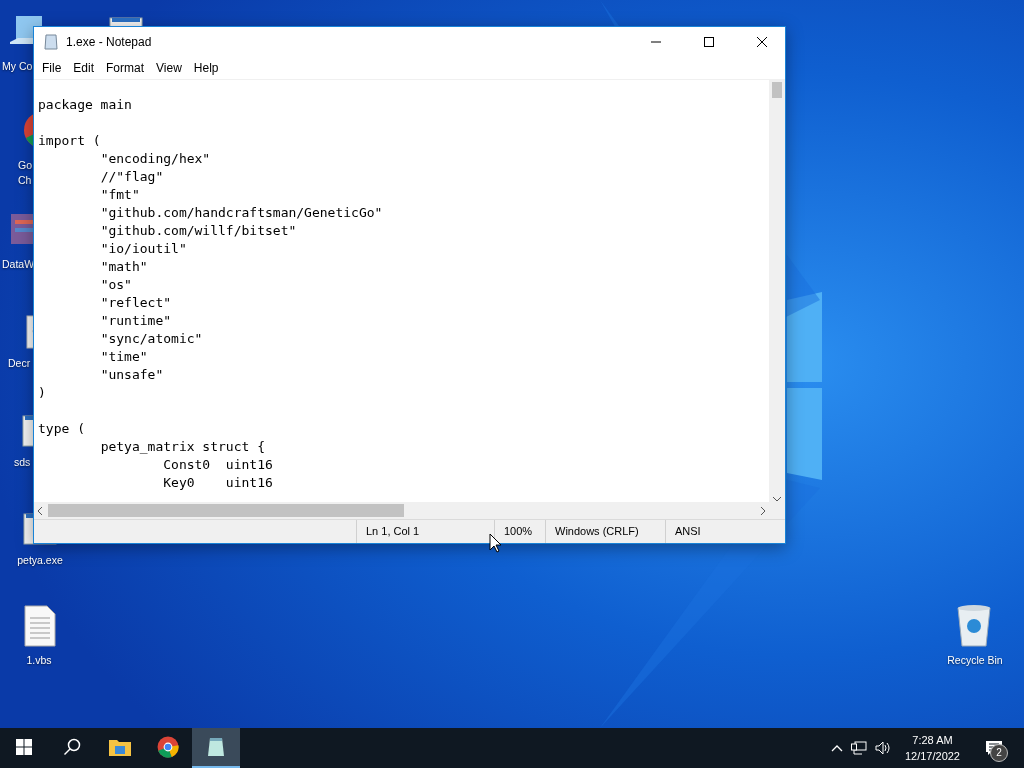 The image size is (1024, 768). I want to click on clock-time: 7:28 AM, so click(932, 740).